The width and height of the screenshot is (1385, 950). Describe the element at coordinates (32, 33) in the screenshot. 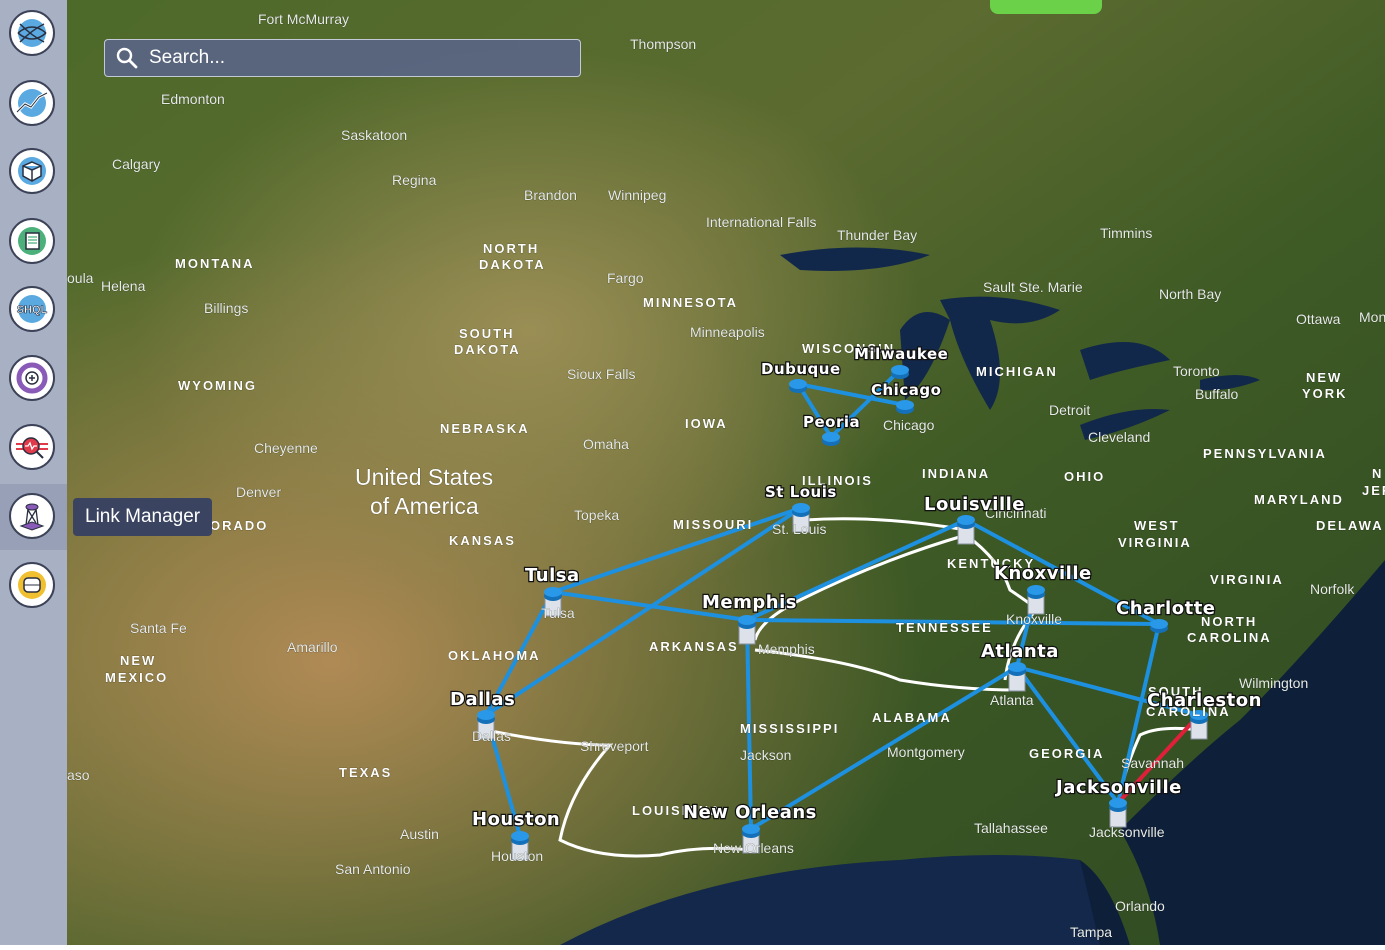

I see `sidebar-item-globe` at that location.